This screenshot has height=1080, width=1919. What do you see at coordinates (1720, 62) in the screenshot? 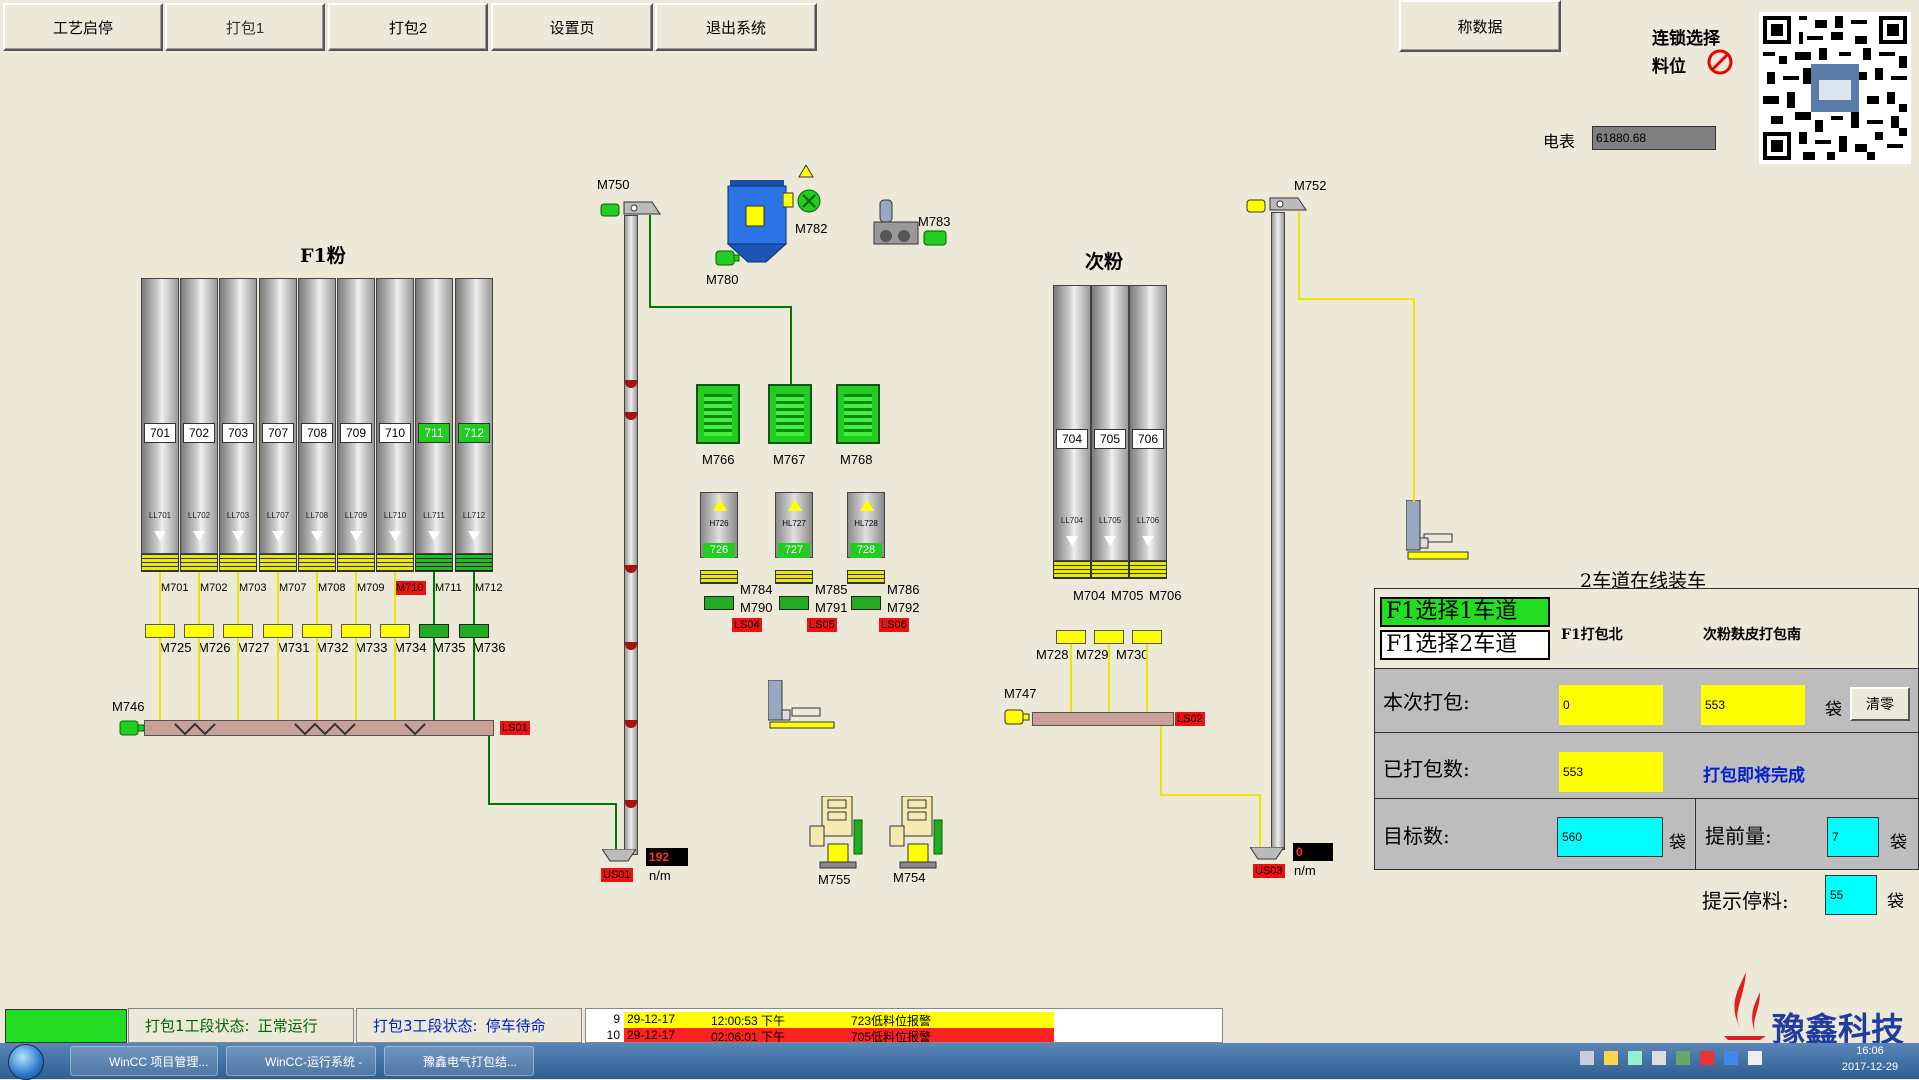
I see `no-entry-icon` at bounding box center [1720, 62].